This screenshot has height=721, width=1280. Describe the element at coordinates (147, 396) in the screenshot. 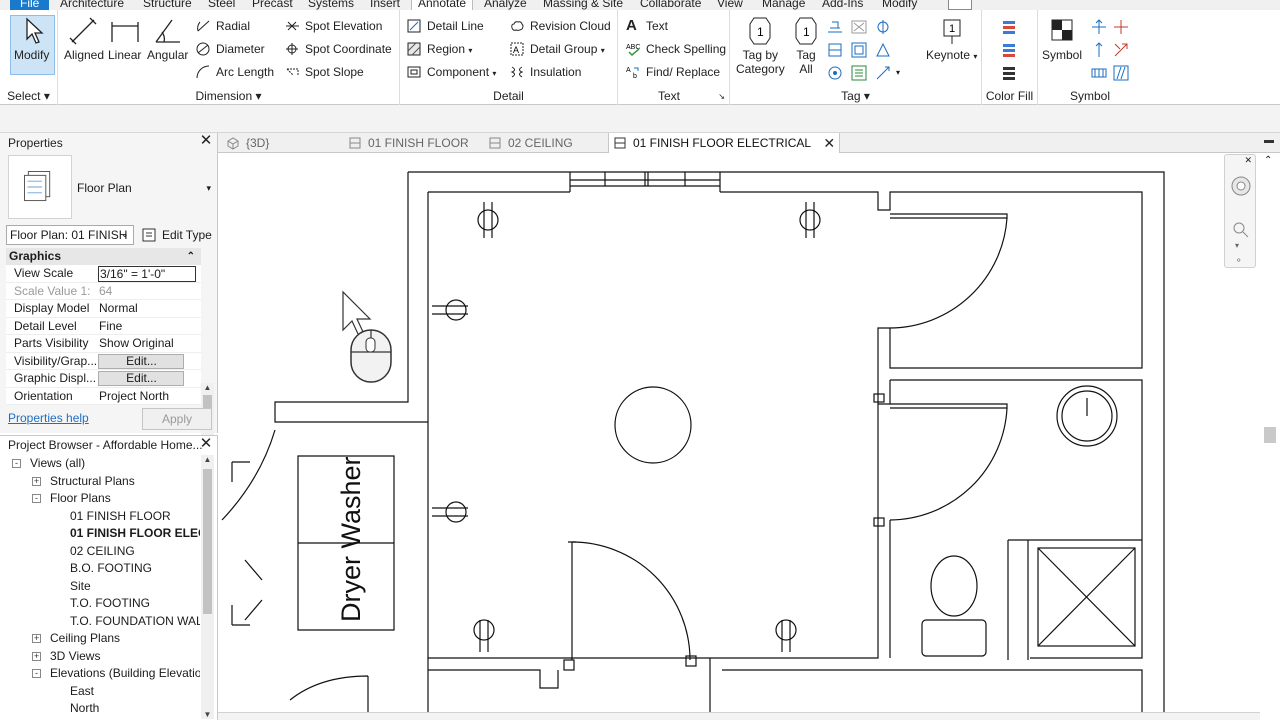

I see `prop-value: Project North` at that location.